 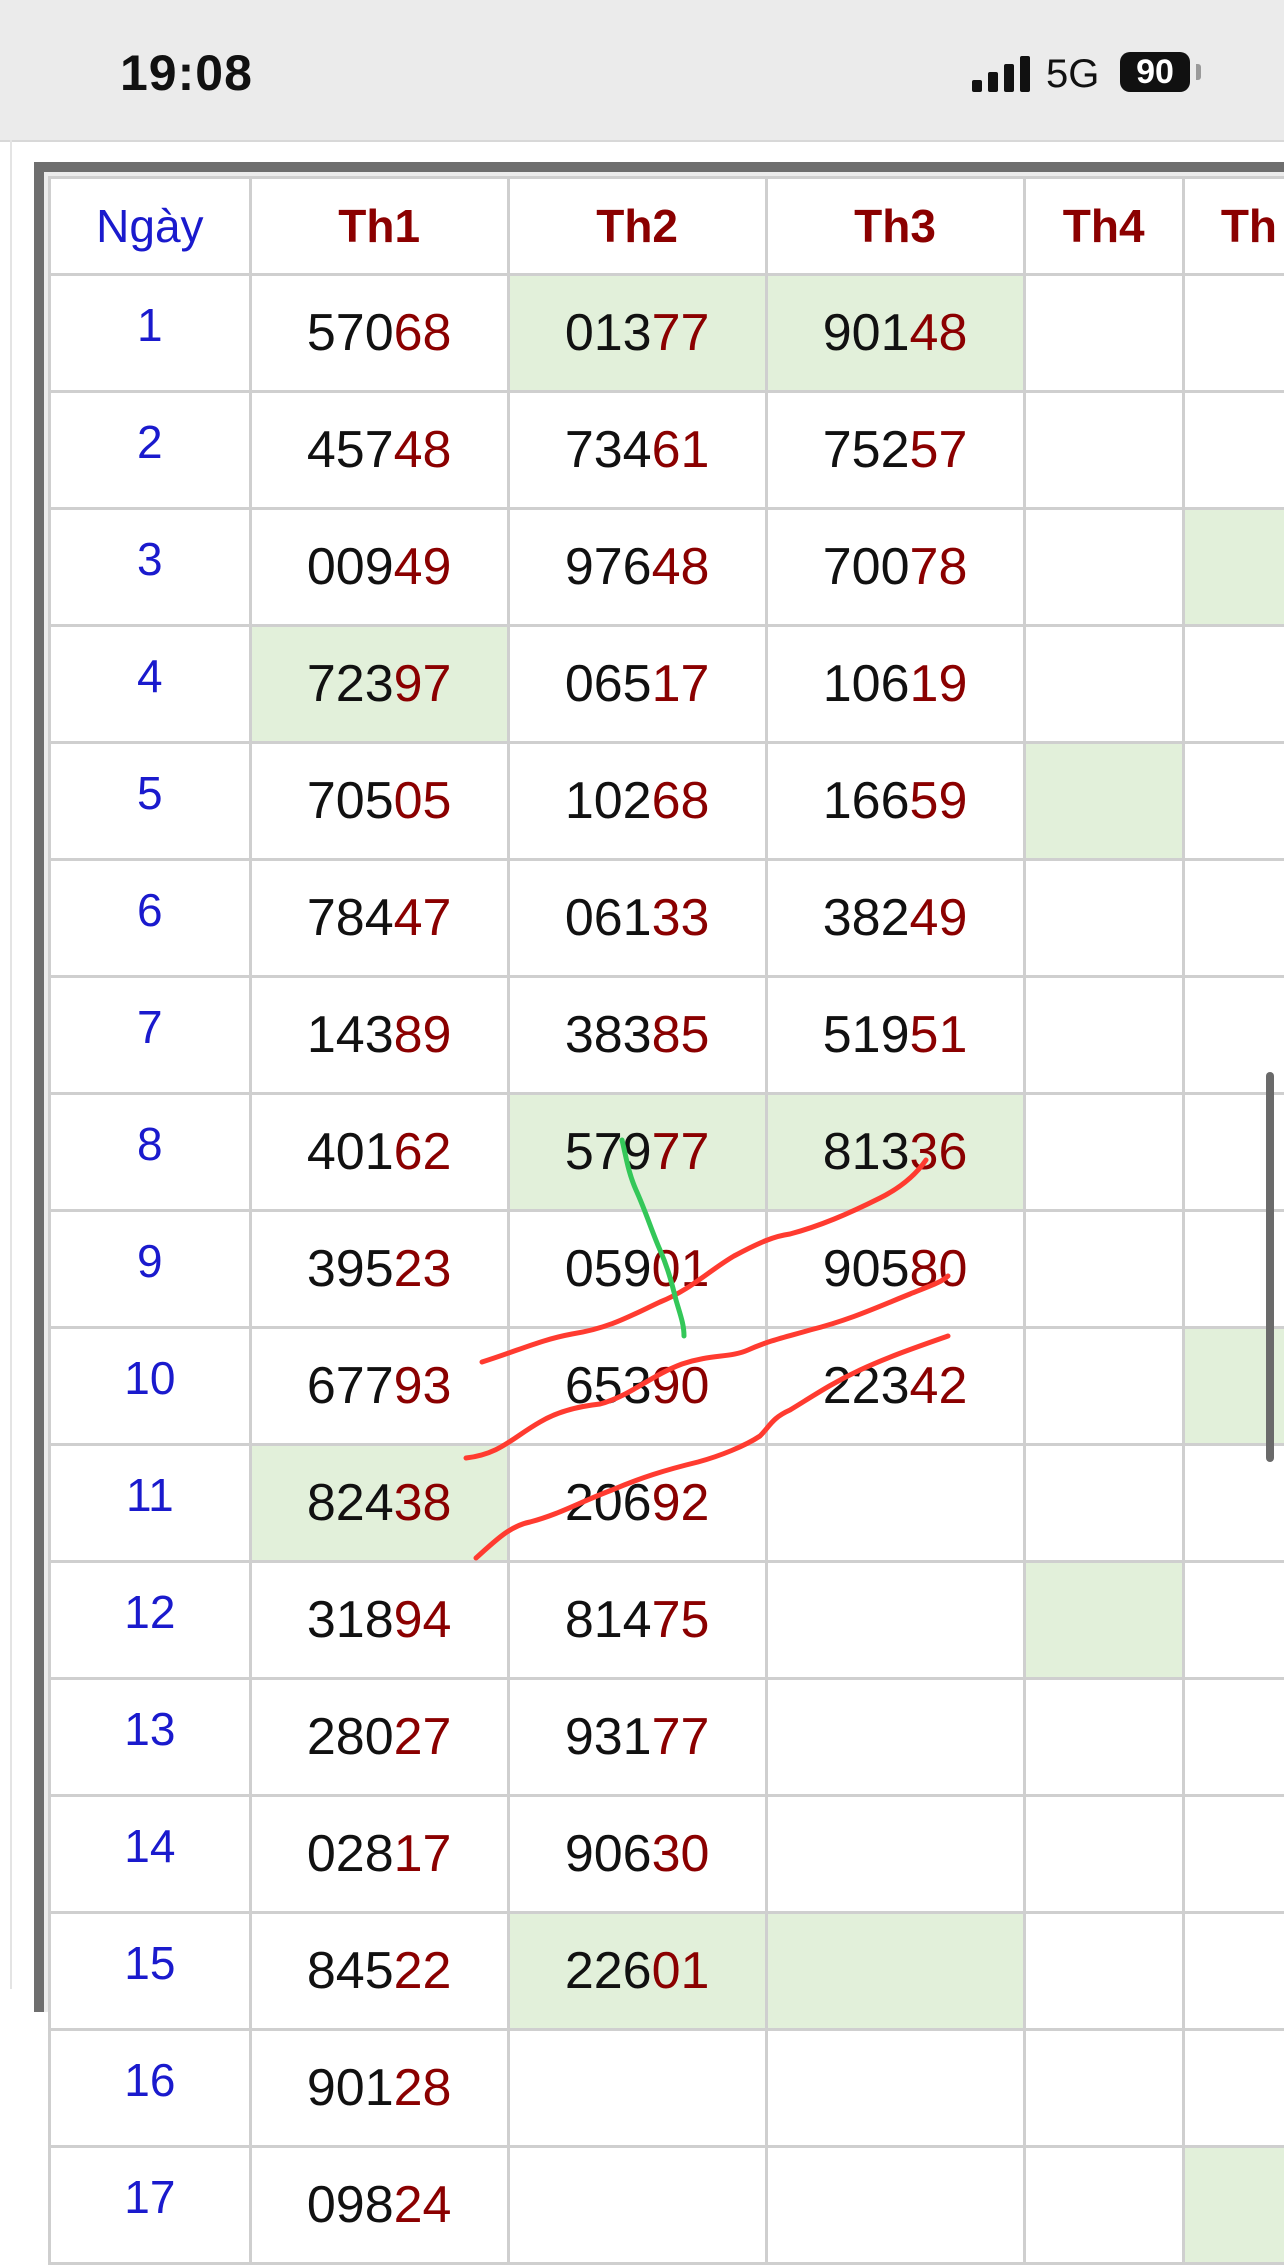 What do you see at coordinates (150, 1854) in the screenshot?
I see `day-cell: 14` at bounding box center [150, 1854].